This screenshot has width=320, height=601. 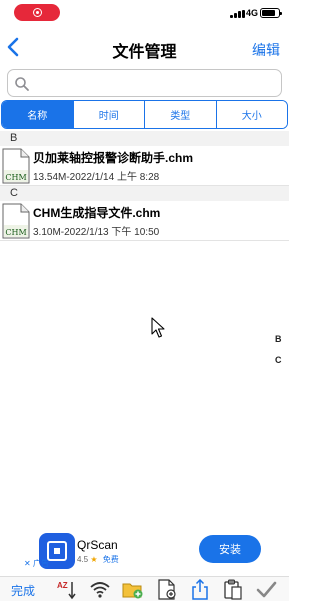 What do you see at coordinates (152, 551) in the screenshot?
I see `ad-banner: QrScan 4.5 ★ 免费 安装 ✕ 广告` at bounding box center [152, 551].